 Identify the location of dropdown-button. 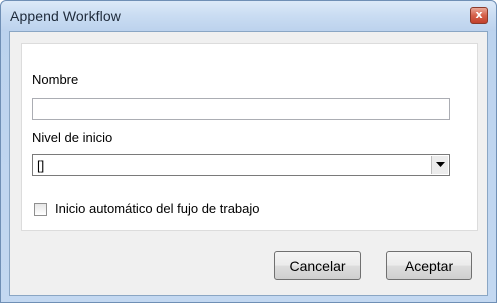
(439, 165).